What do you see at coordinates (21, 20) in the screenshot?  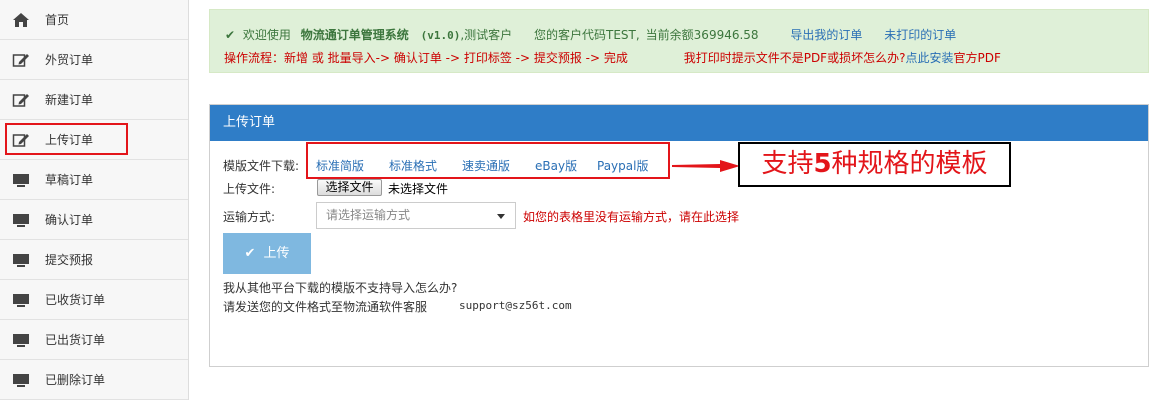 I see `home-icon` at bounding box center [21, 20].